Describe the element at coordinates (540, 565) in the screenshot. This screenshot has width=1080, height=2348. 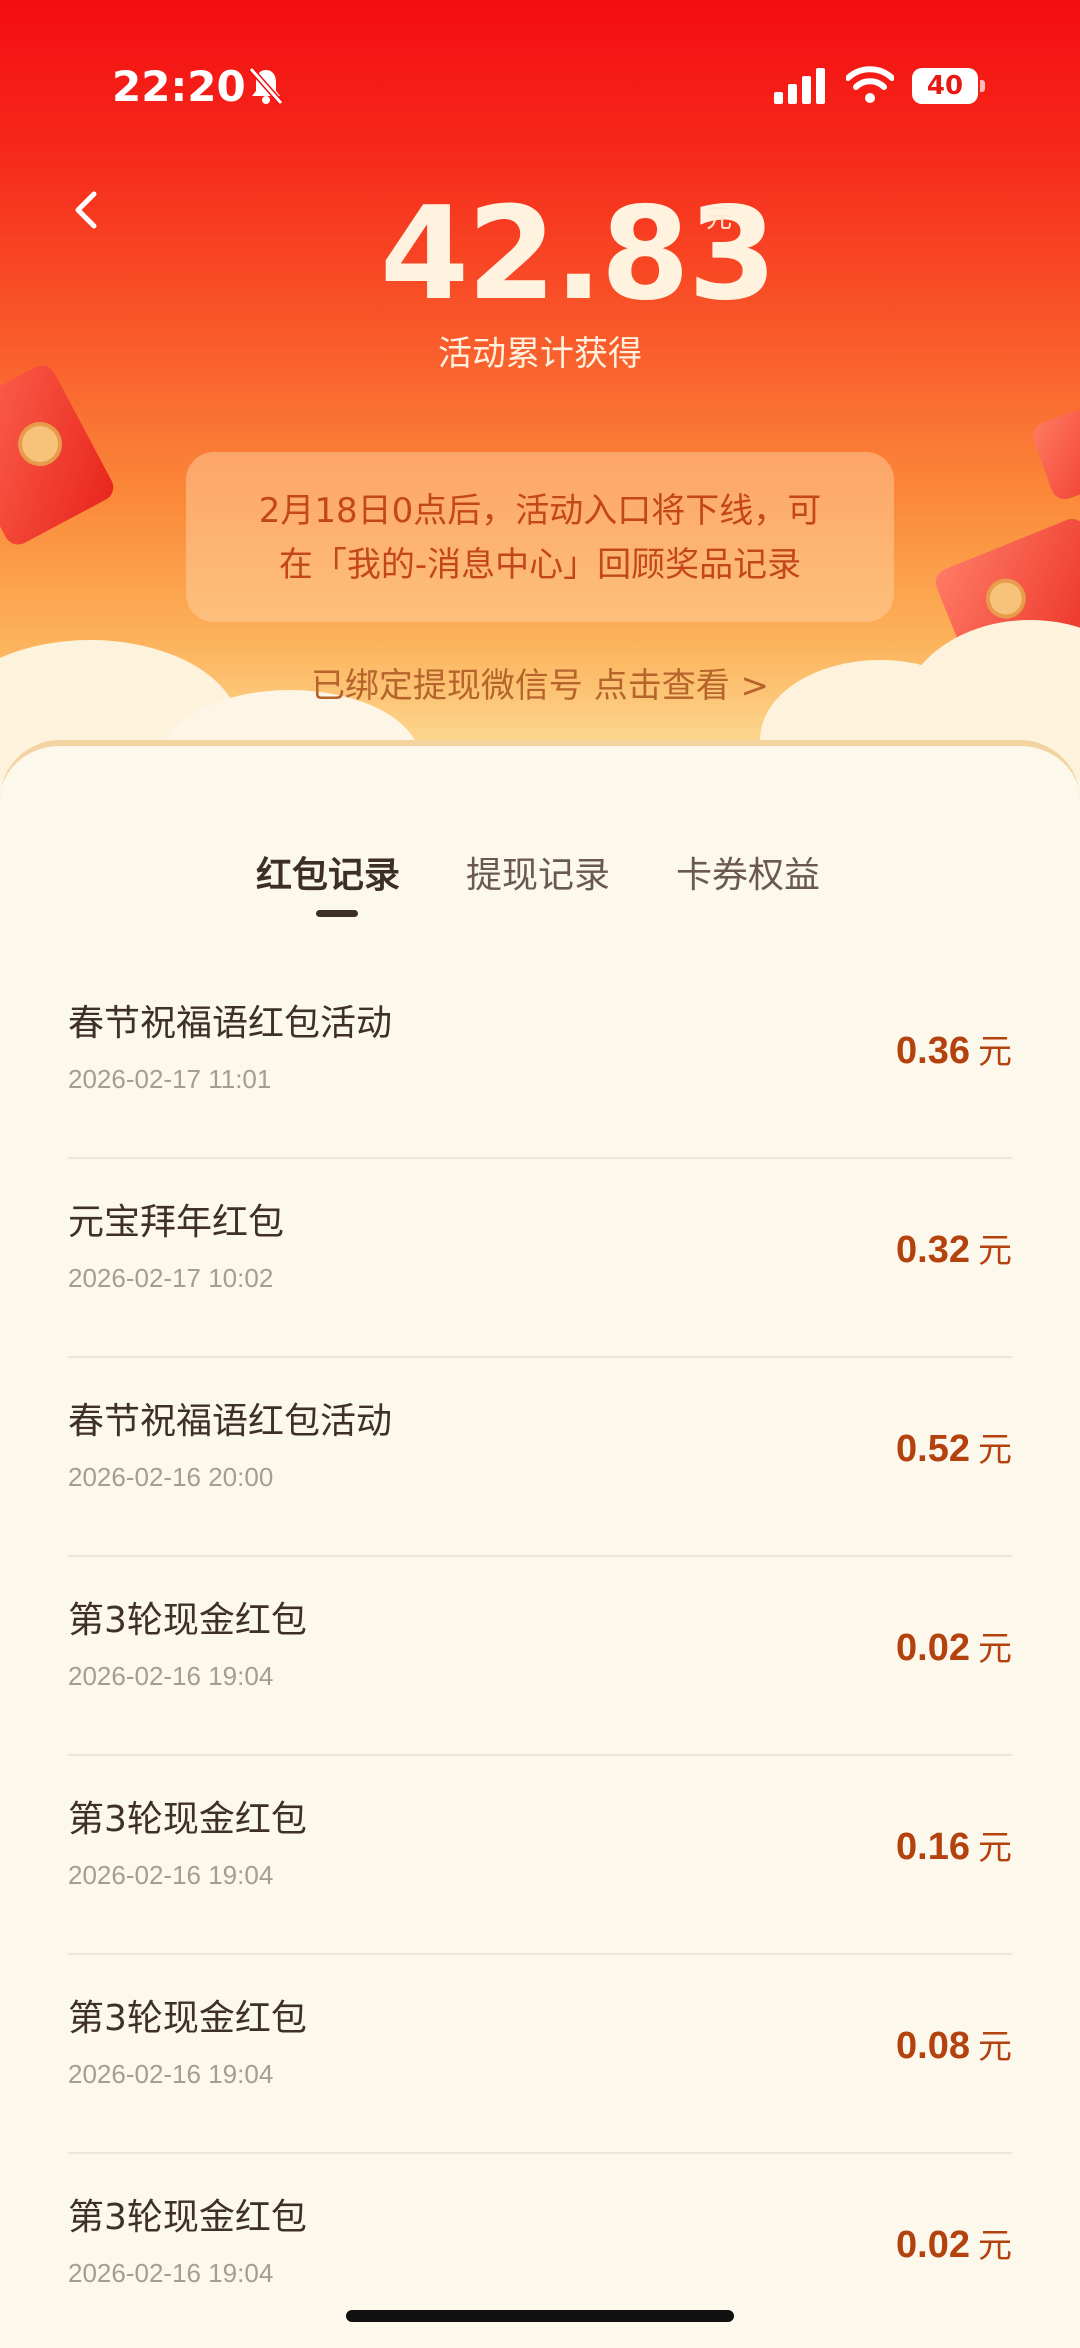
I see `notice-line-2: 在「我的-消息中心」回顾奖品记录` at that location.